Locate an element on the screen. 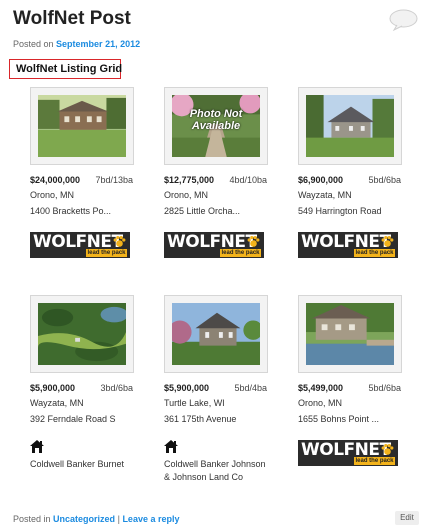  listing-photo: Photo Not Available is located at coordinates (216, 126).